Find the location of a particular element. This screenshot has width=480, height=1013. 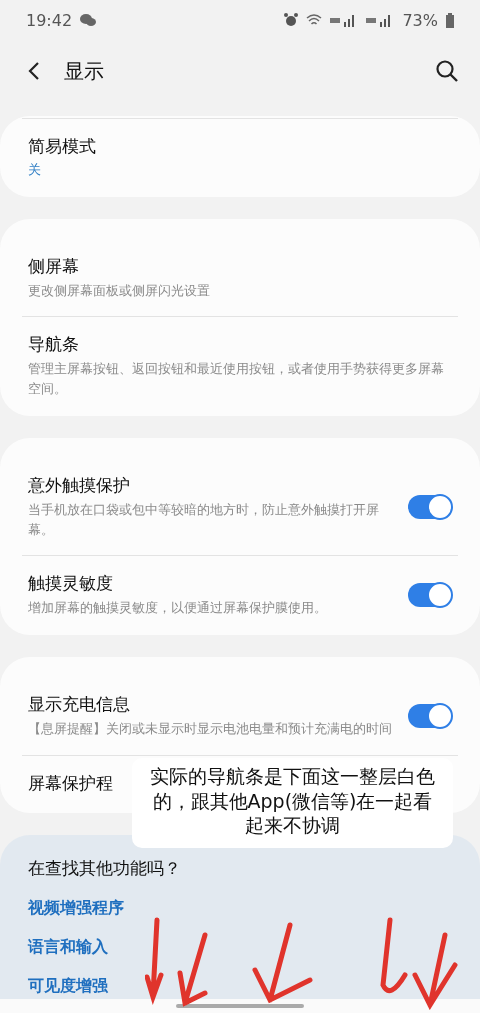

setting-description: 管理主屏幕按钮、返回按钮和最近使用按钮，或者使用手势获得更多屏幕空间。 is located at coordinates (236, 379).